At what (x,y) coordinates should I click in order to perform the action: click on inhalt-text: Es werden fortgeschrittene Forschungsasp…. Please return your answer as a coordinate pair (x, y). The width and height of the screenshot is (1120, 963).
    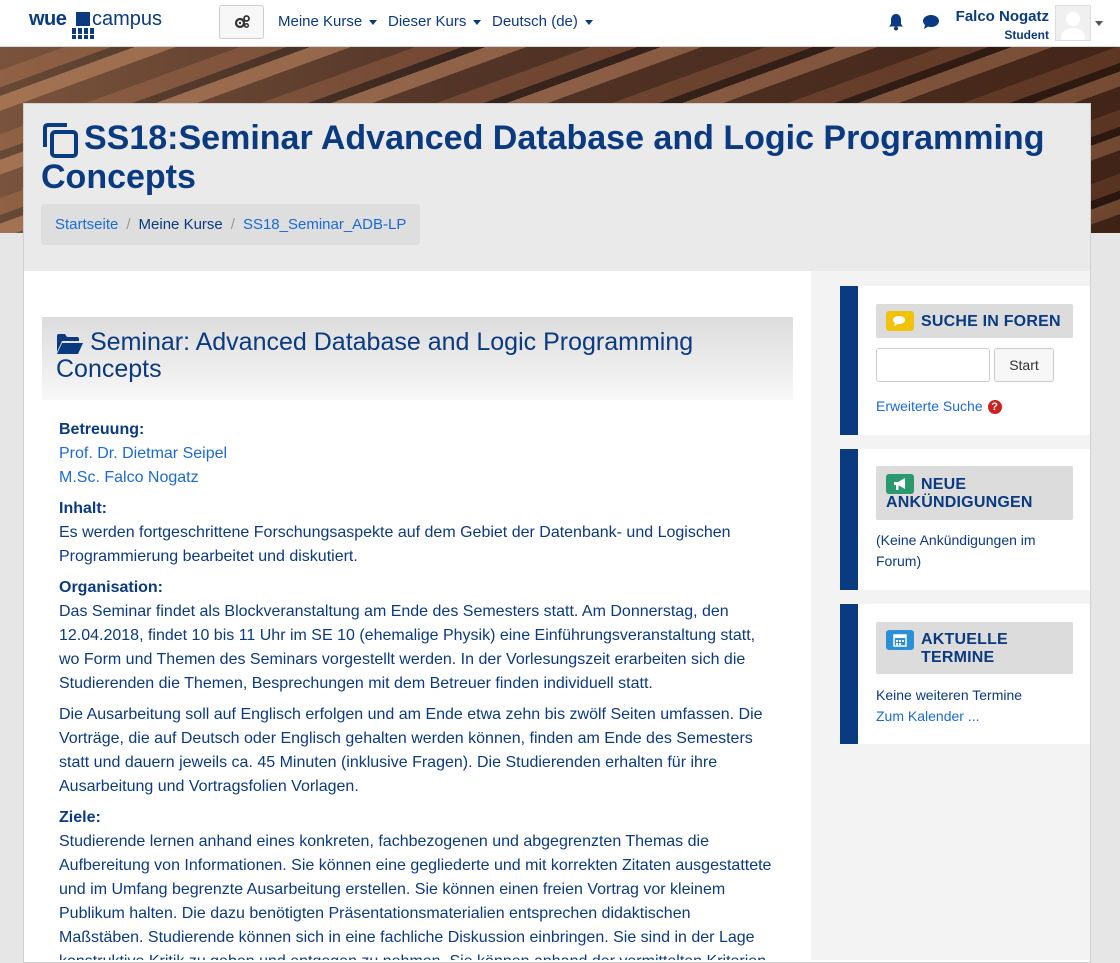
    Looking at the image, I should click on (395, 544).